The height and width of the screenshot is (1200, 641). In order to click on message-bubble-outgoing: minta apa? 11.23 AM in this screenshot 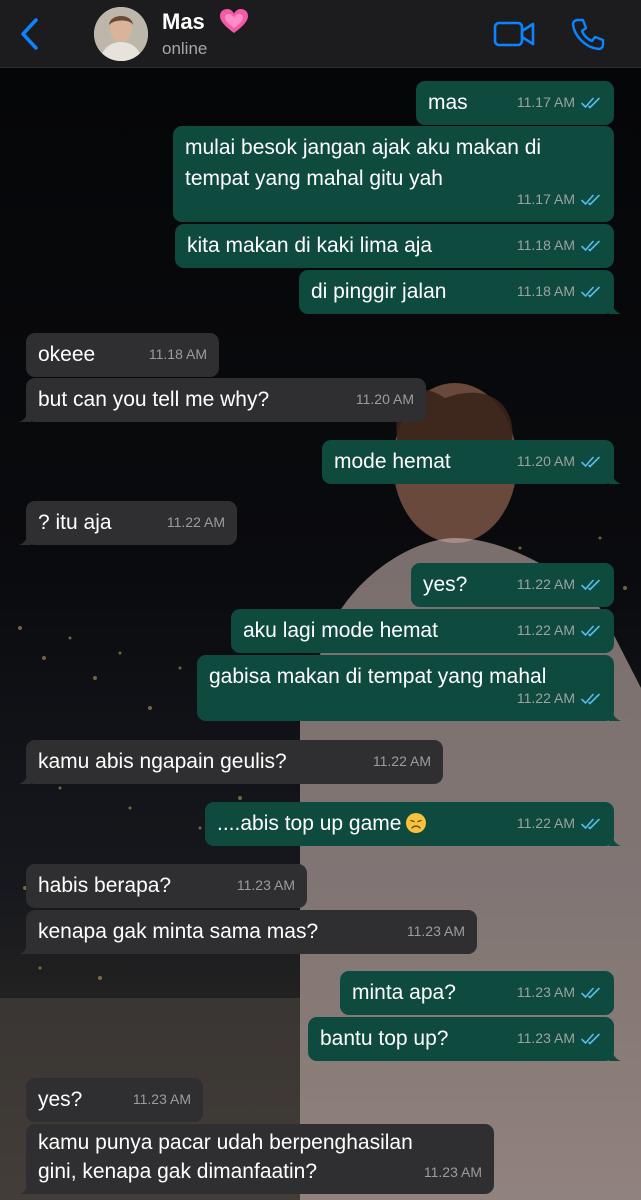, I will do `click(477, 993)`.